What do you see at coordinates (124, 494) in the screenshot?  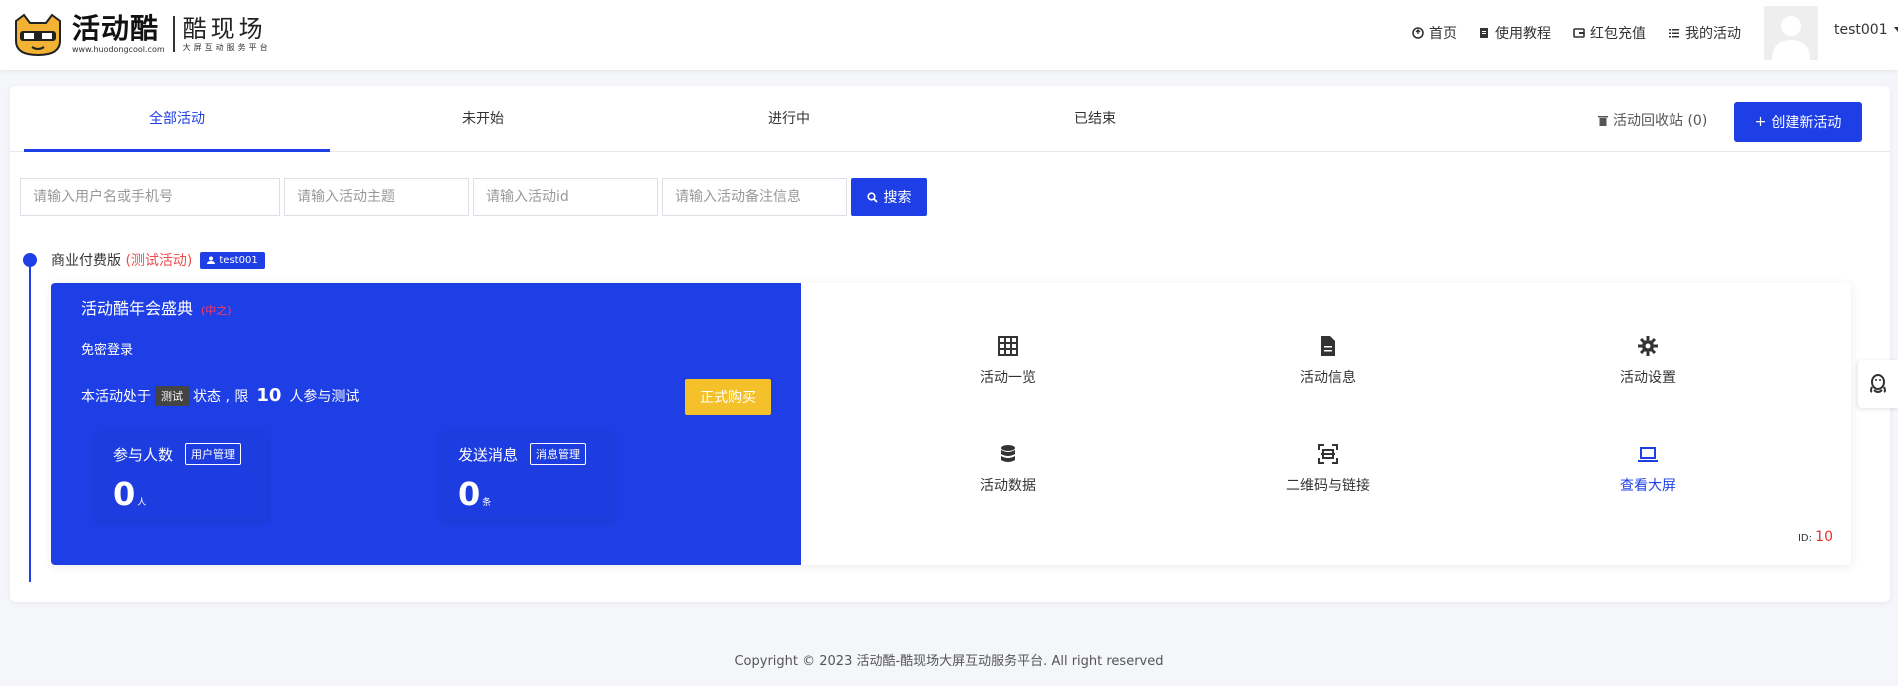 I see `participants-count: 0` at bounding box center [124, 494].